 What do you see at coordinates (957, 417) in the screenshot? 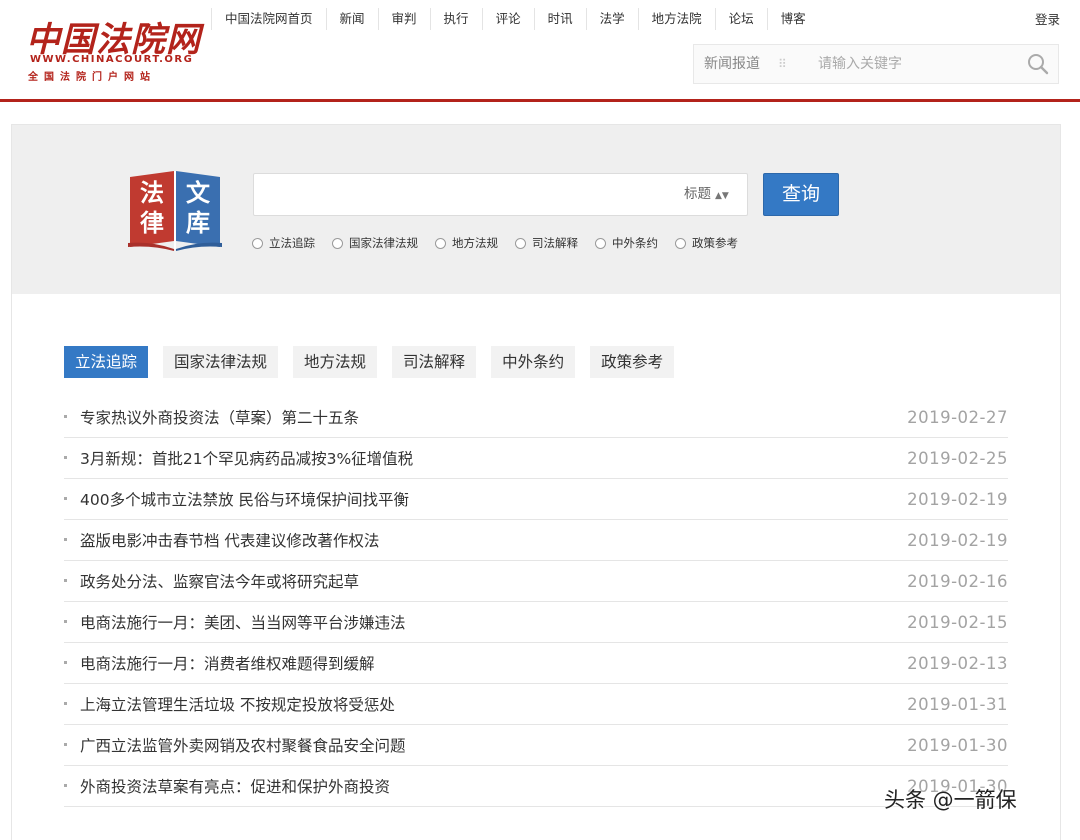
I see `news-date: 2019-02-27` at bounding box center [957, 417].